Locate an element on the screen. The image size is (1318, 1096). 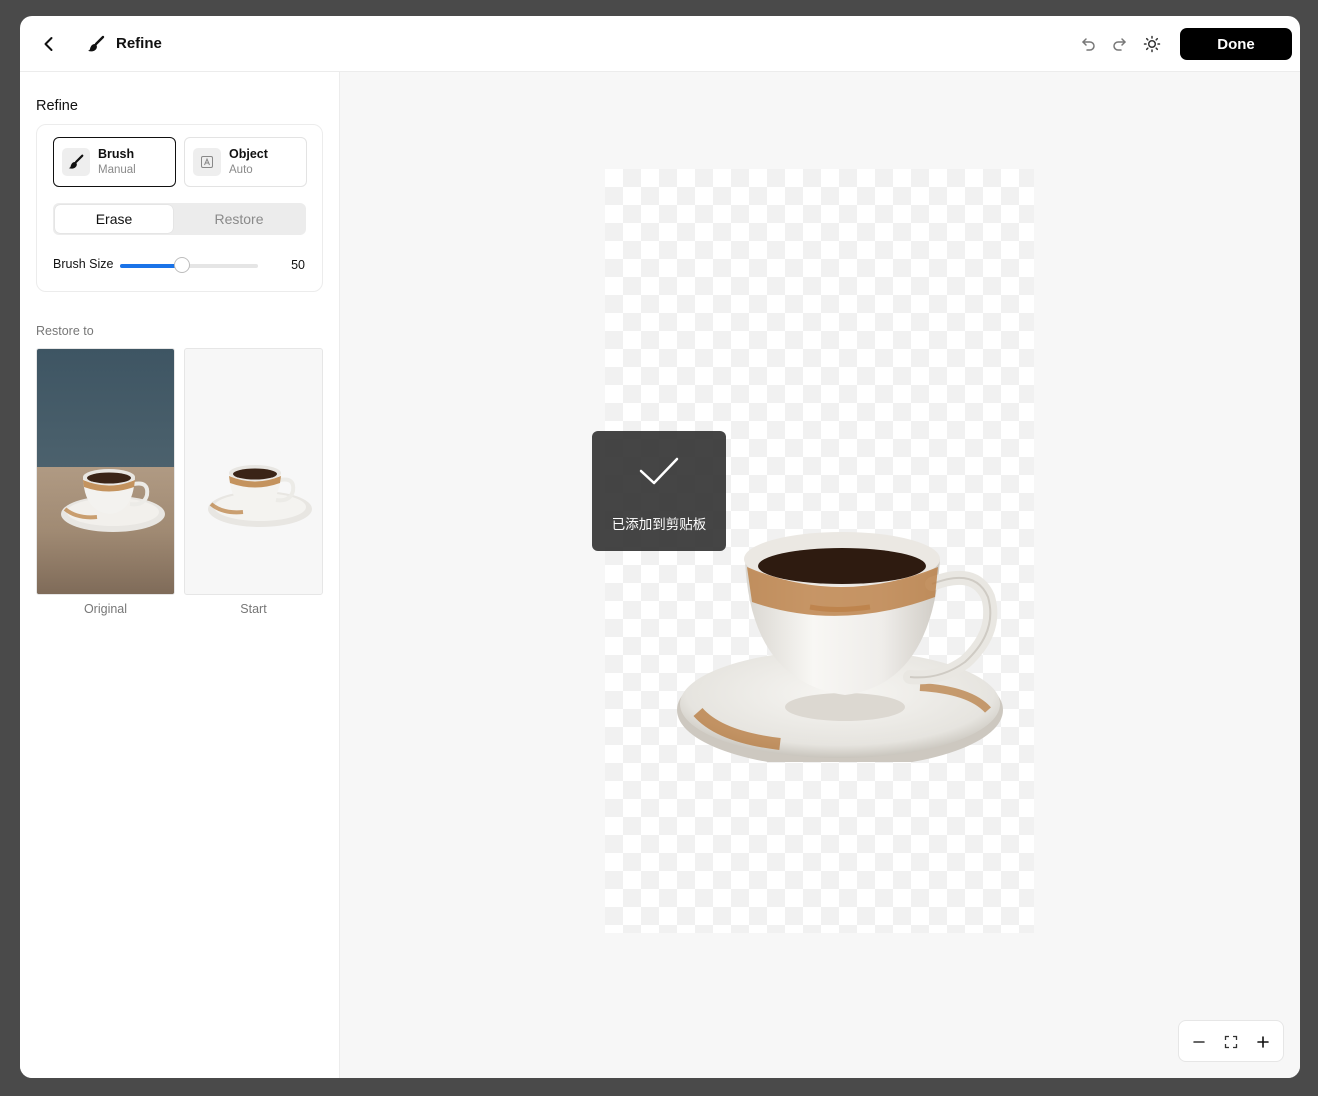
copied-toast: 已添加到剪贴板 is located at coordinates (659, 491).